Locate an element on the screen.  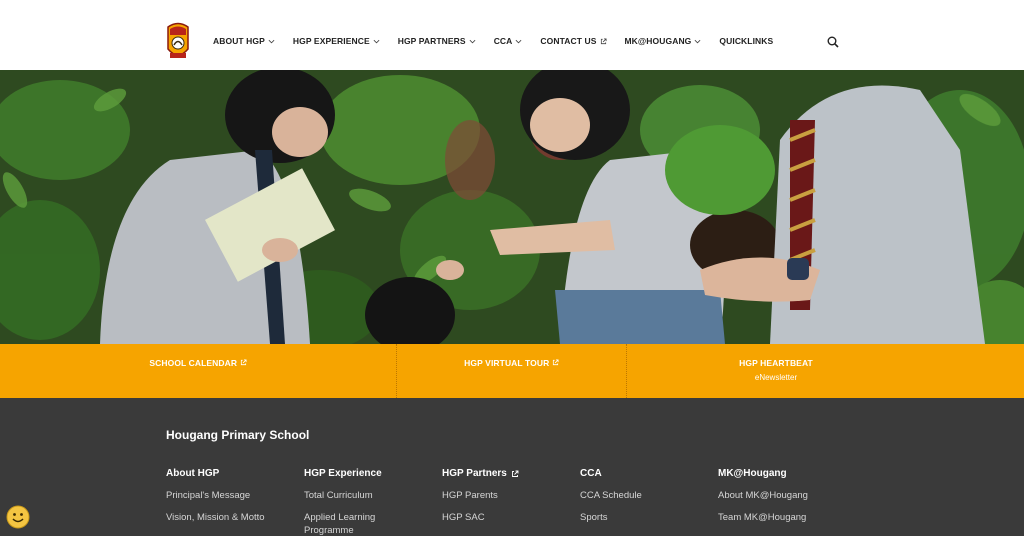
footer-heading: HGP Partners is located at coordinates (507, 473).